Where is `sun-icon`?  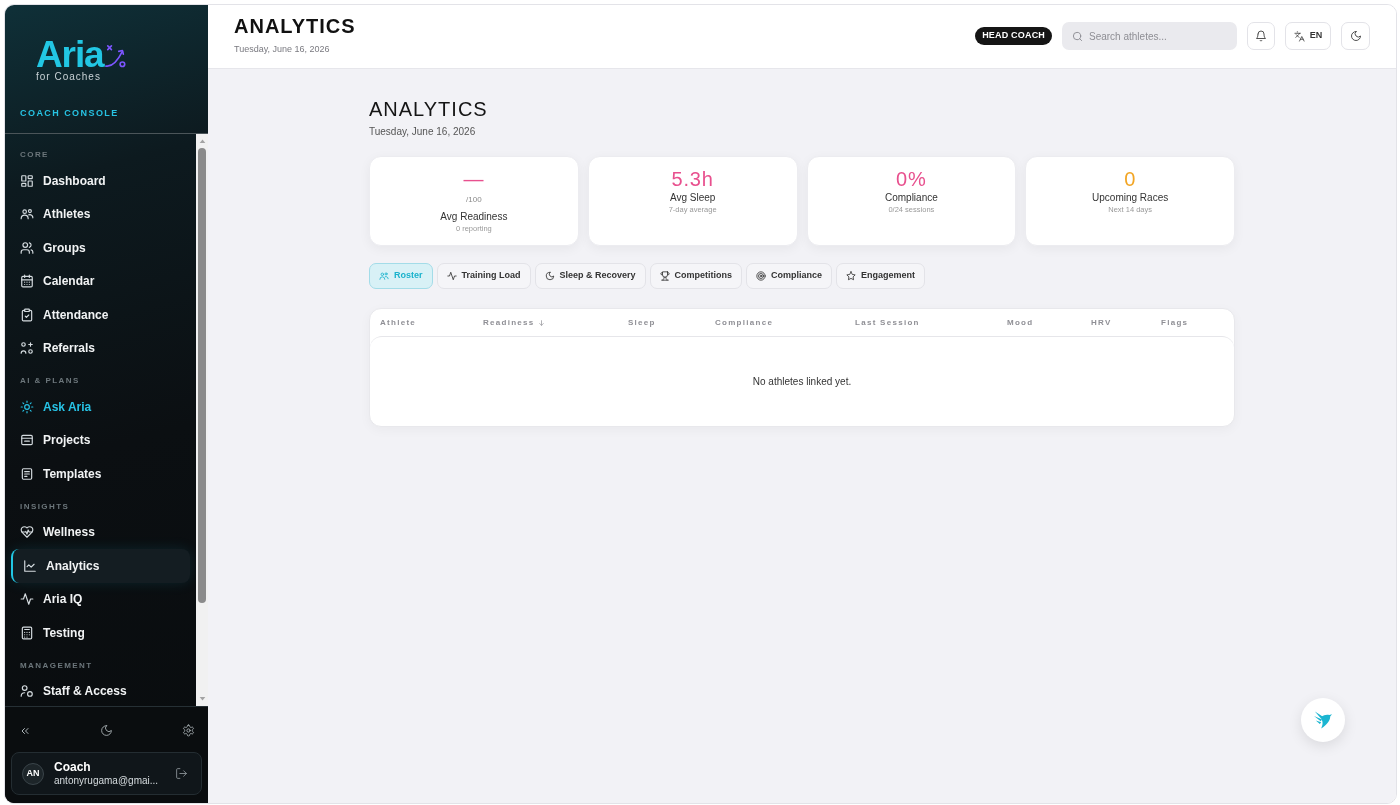 sun-icon is located at coordinates (27, 406).